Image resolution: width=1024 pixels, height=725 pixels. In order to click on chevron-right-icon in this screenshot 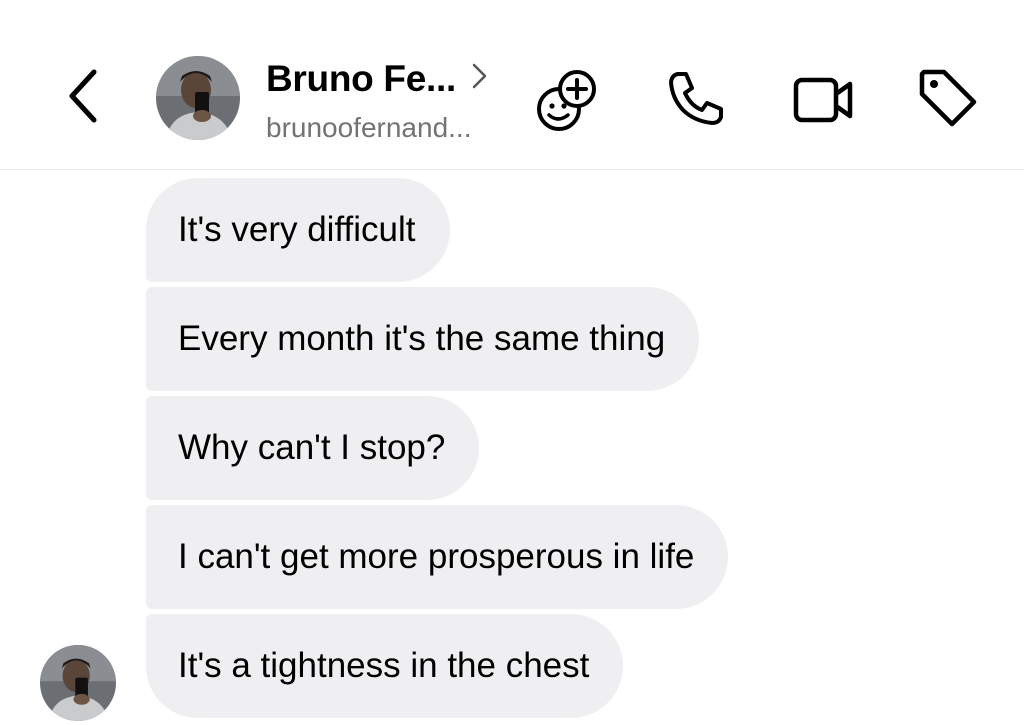, I will do `click(479, 76)`.